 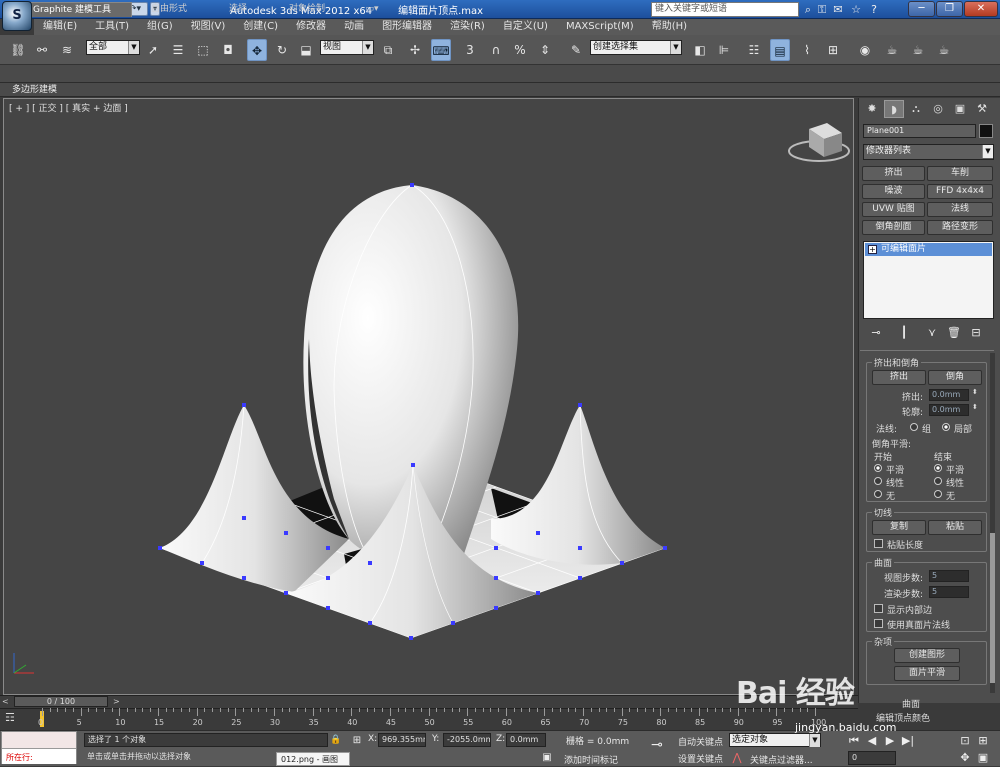 I want to click on select-object-icon: ➚, so click(x=153, y=50).